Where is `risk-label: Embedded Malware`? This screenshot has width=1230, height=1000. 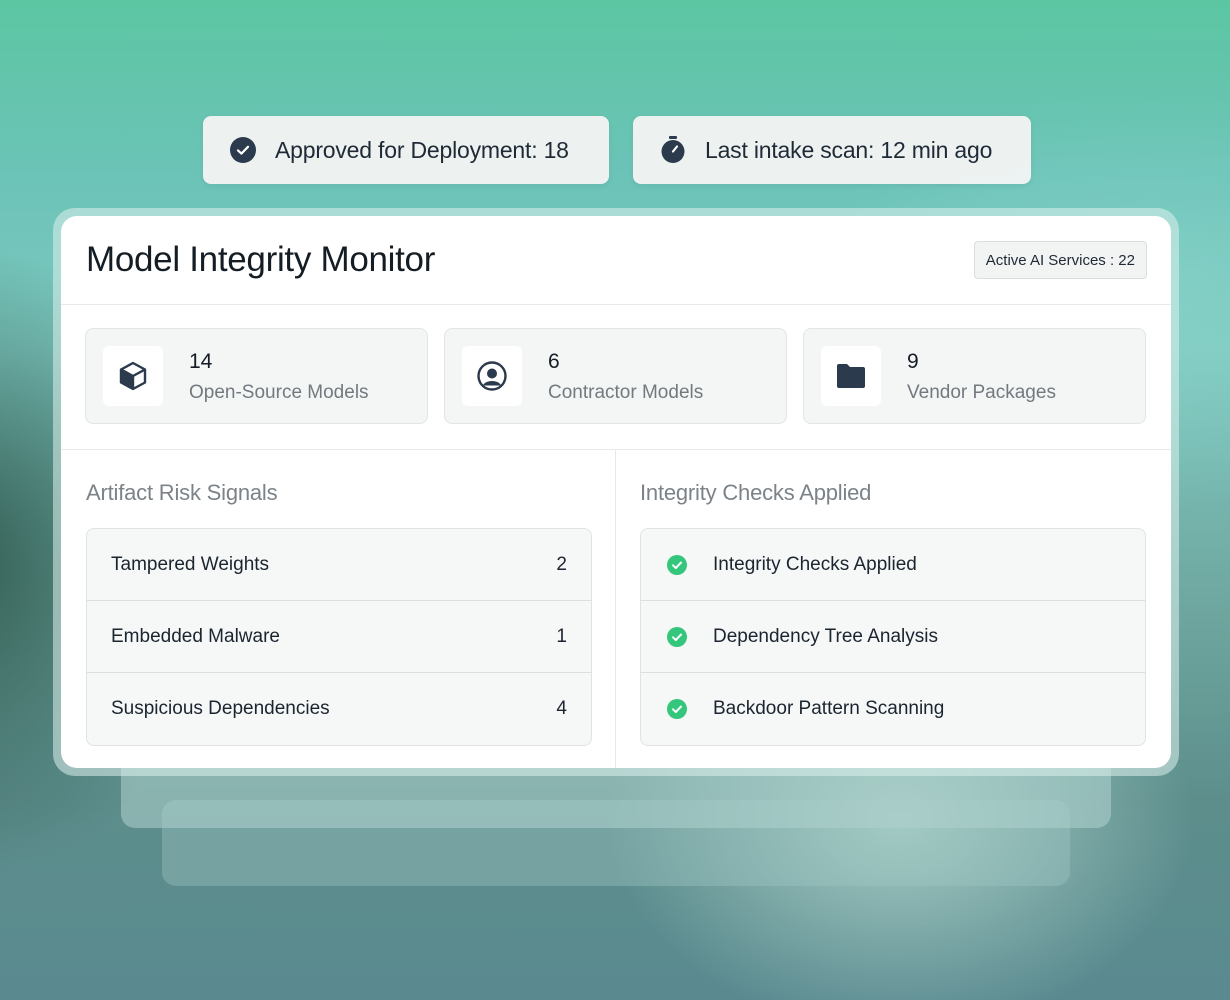
risk-label: Embedded Malware is located at coordinates (195, 636).